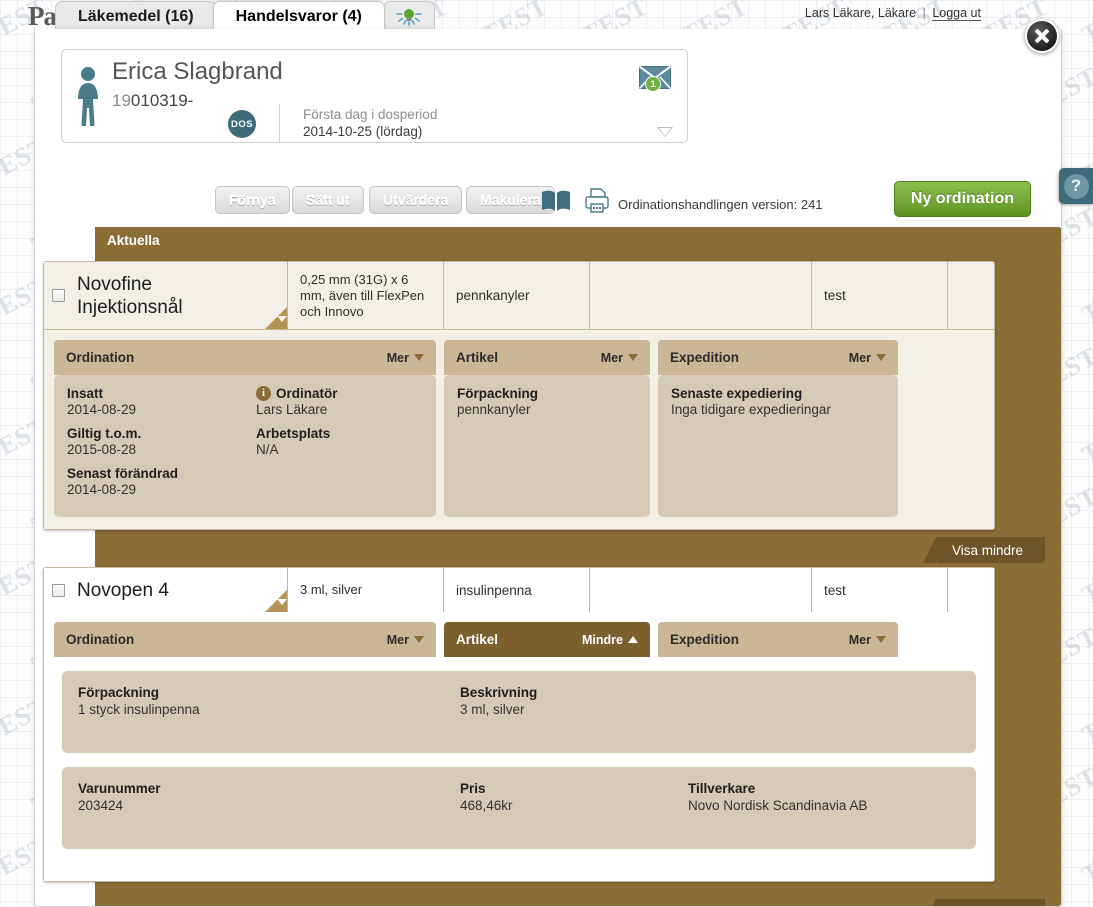 The height and width of the screenshot is (907, 1093). I want to click on section-tab-ordination: Ordination Mer, so click(245, 357).